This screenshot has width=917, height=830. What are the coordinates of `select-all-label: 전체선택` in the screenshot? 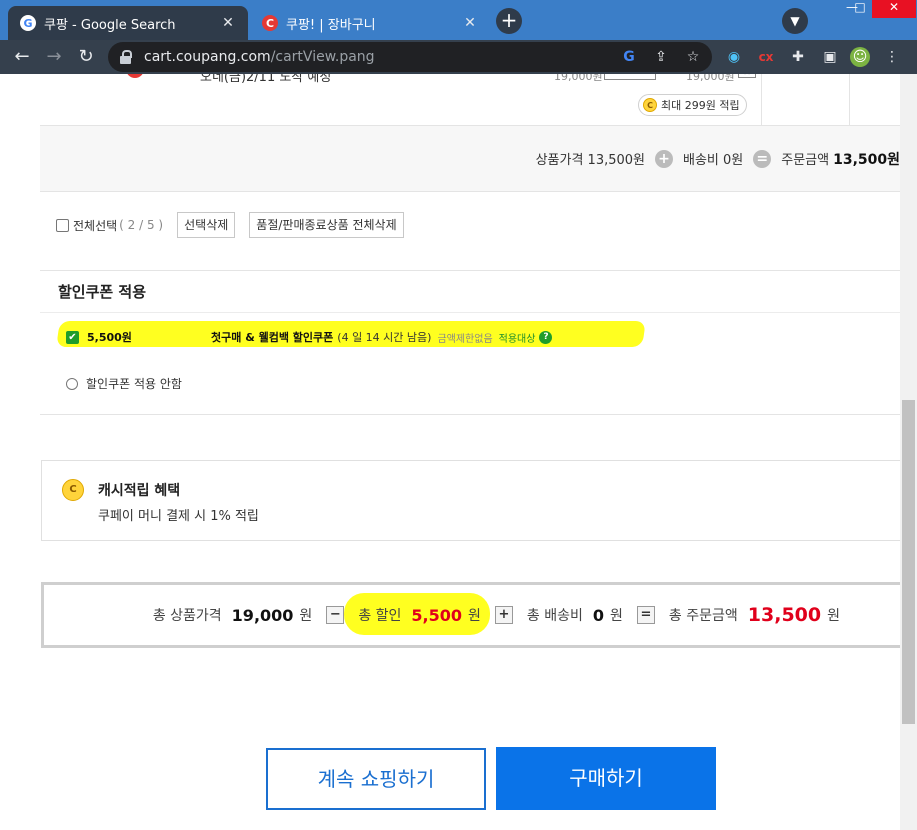 It's located at (95, 225).